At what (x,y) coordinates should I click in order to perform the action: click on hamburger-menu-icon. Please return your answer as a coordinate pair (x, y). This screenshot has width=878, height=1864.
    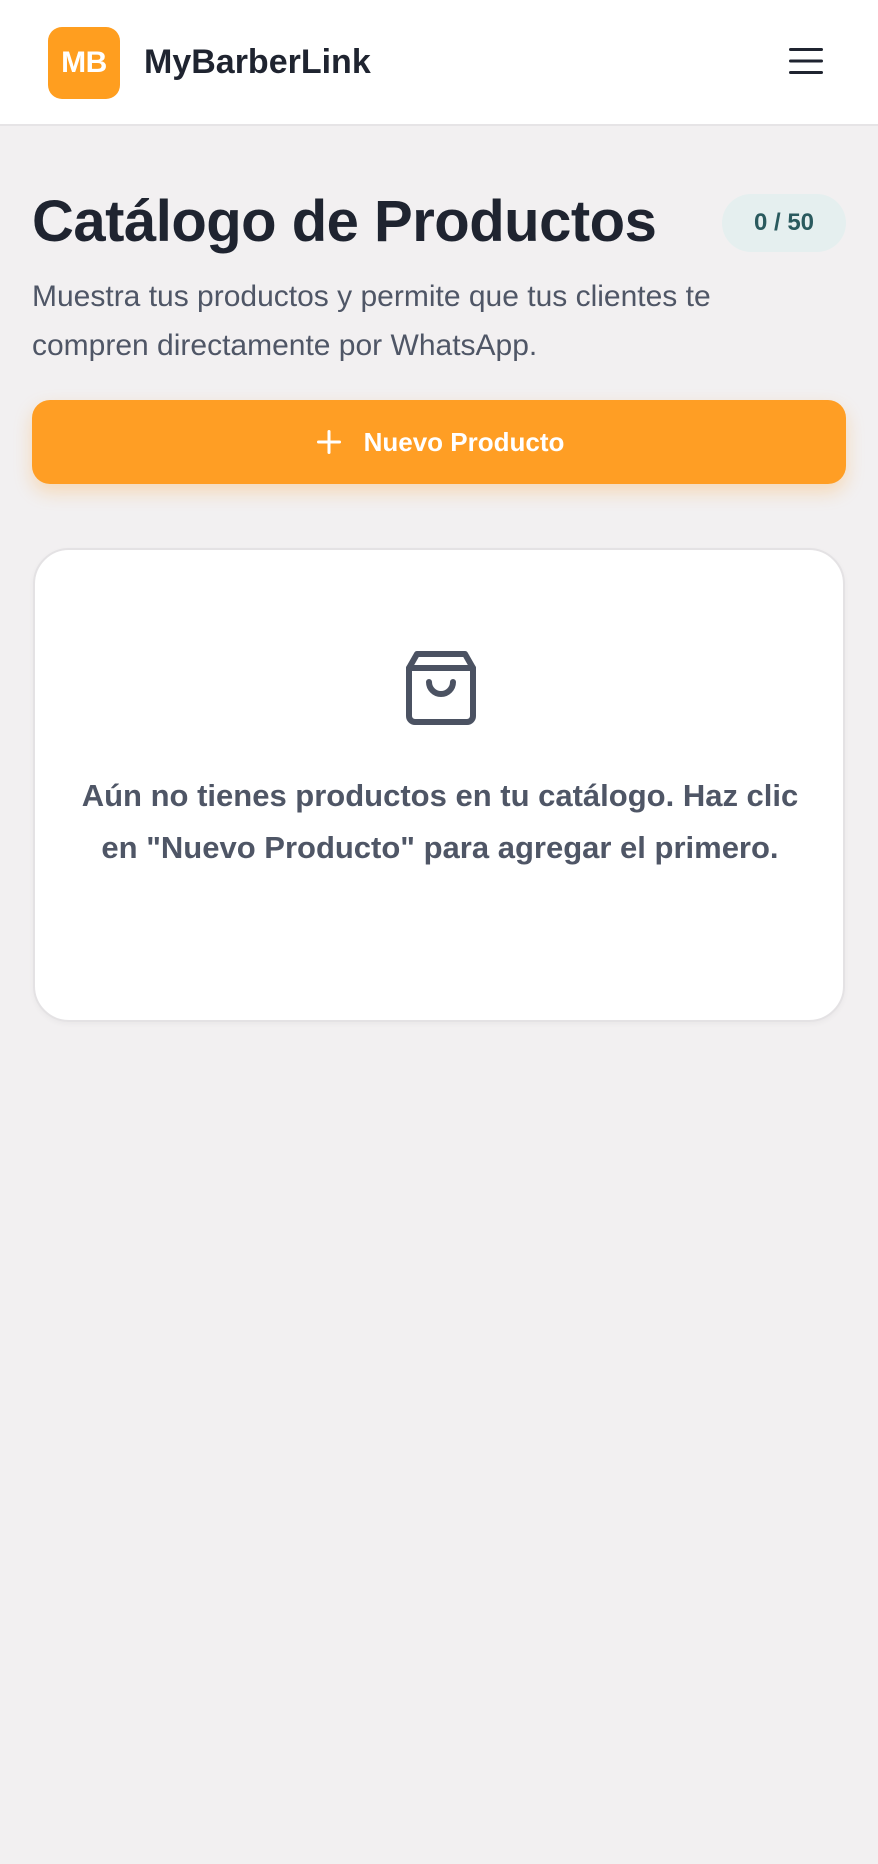
    Looking at the image, I should click on (806, 61).